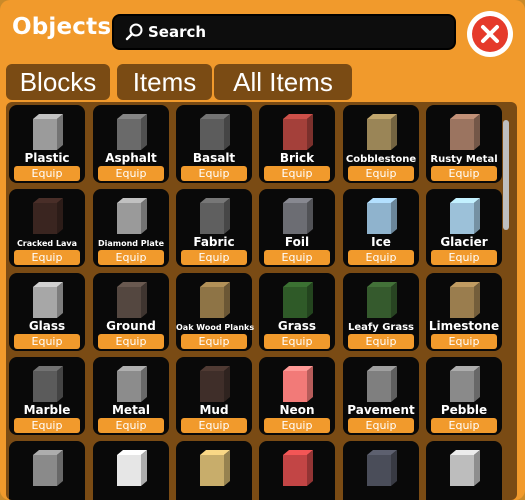  I want to click on item-card: Glass Equip, so click(47, 312).